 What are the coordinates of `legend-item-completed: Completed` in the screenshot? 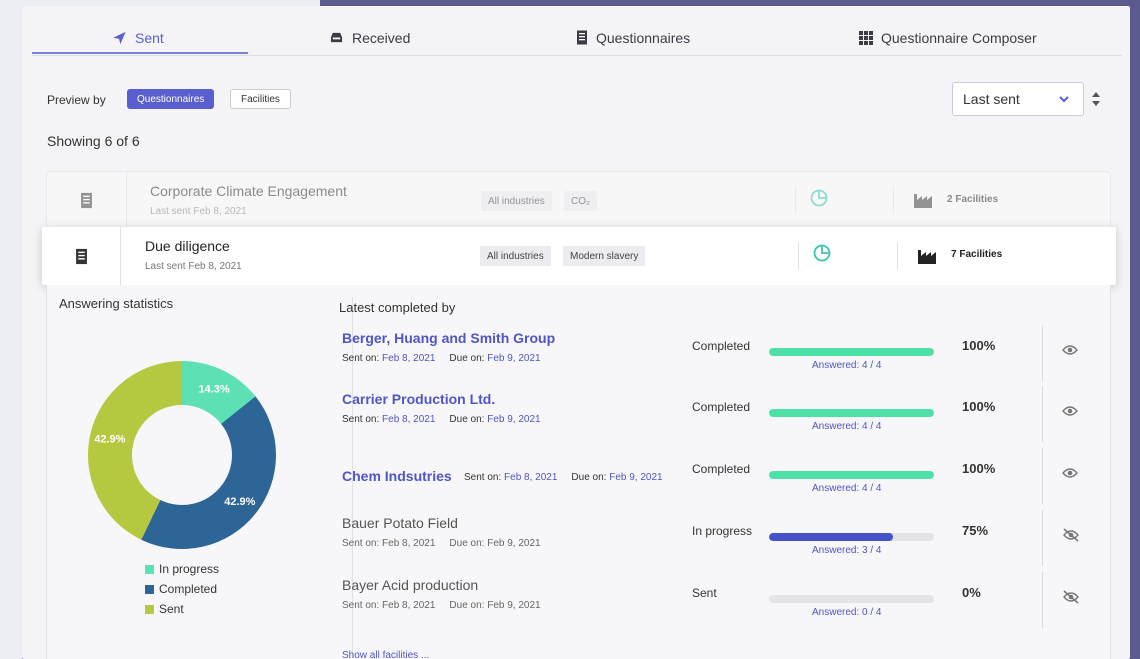 It's located at (182, 589).